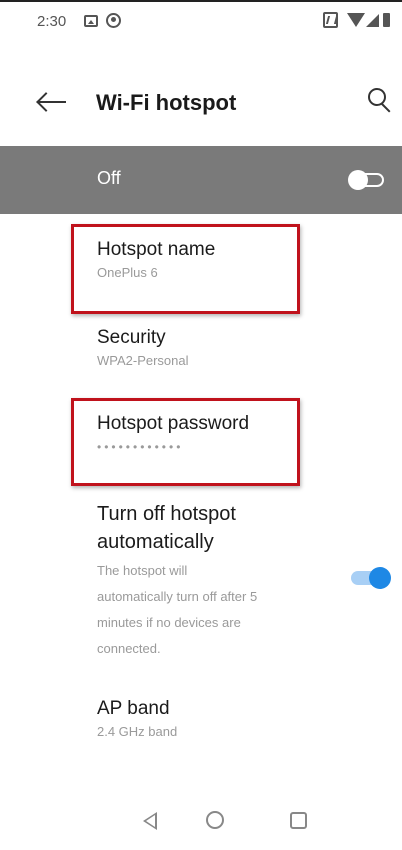  What do you see at coordinates (201, 25) in the screenshot?
I see `status-bar: 2:30` at bounding box center [201, 25].